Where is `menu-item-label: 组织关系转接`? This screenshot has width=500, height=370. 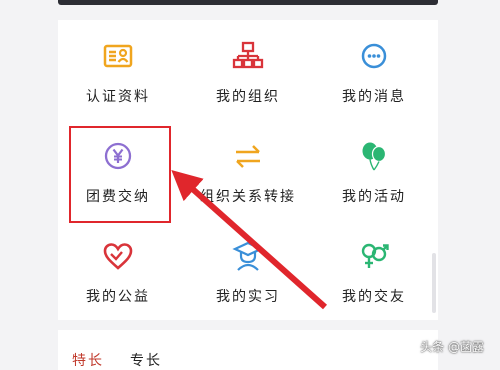 menu-item-label: 组织关系转接 is located at coordinates (248, 197).